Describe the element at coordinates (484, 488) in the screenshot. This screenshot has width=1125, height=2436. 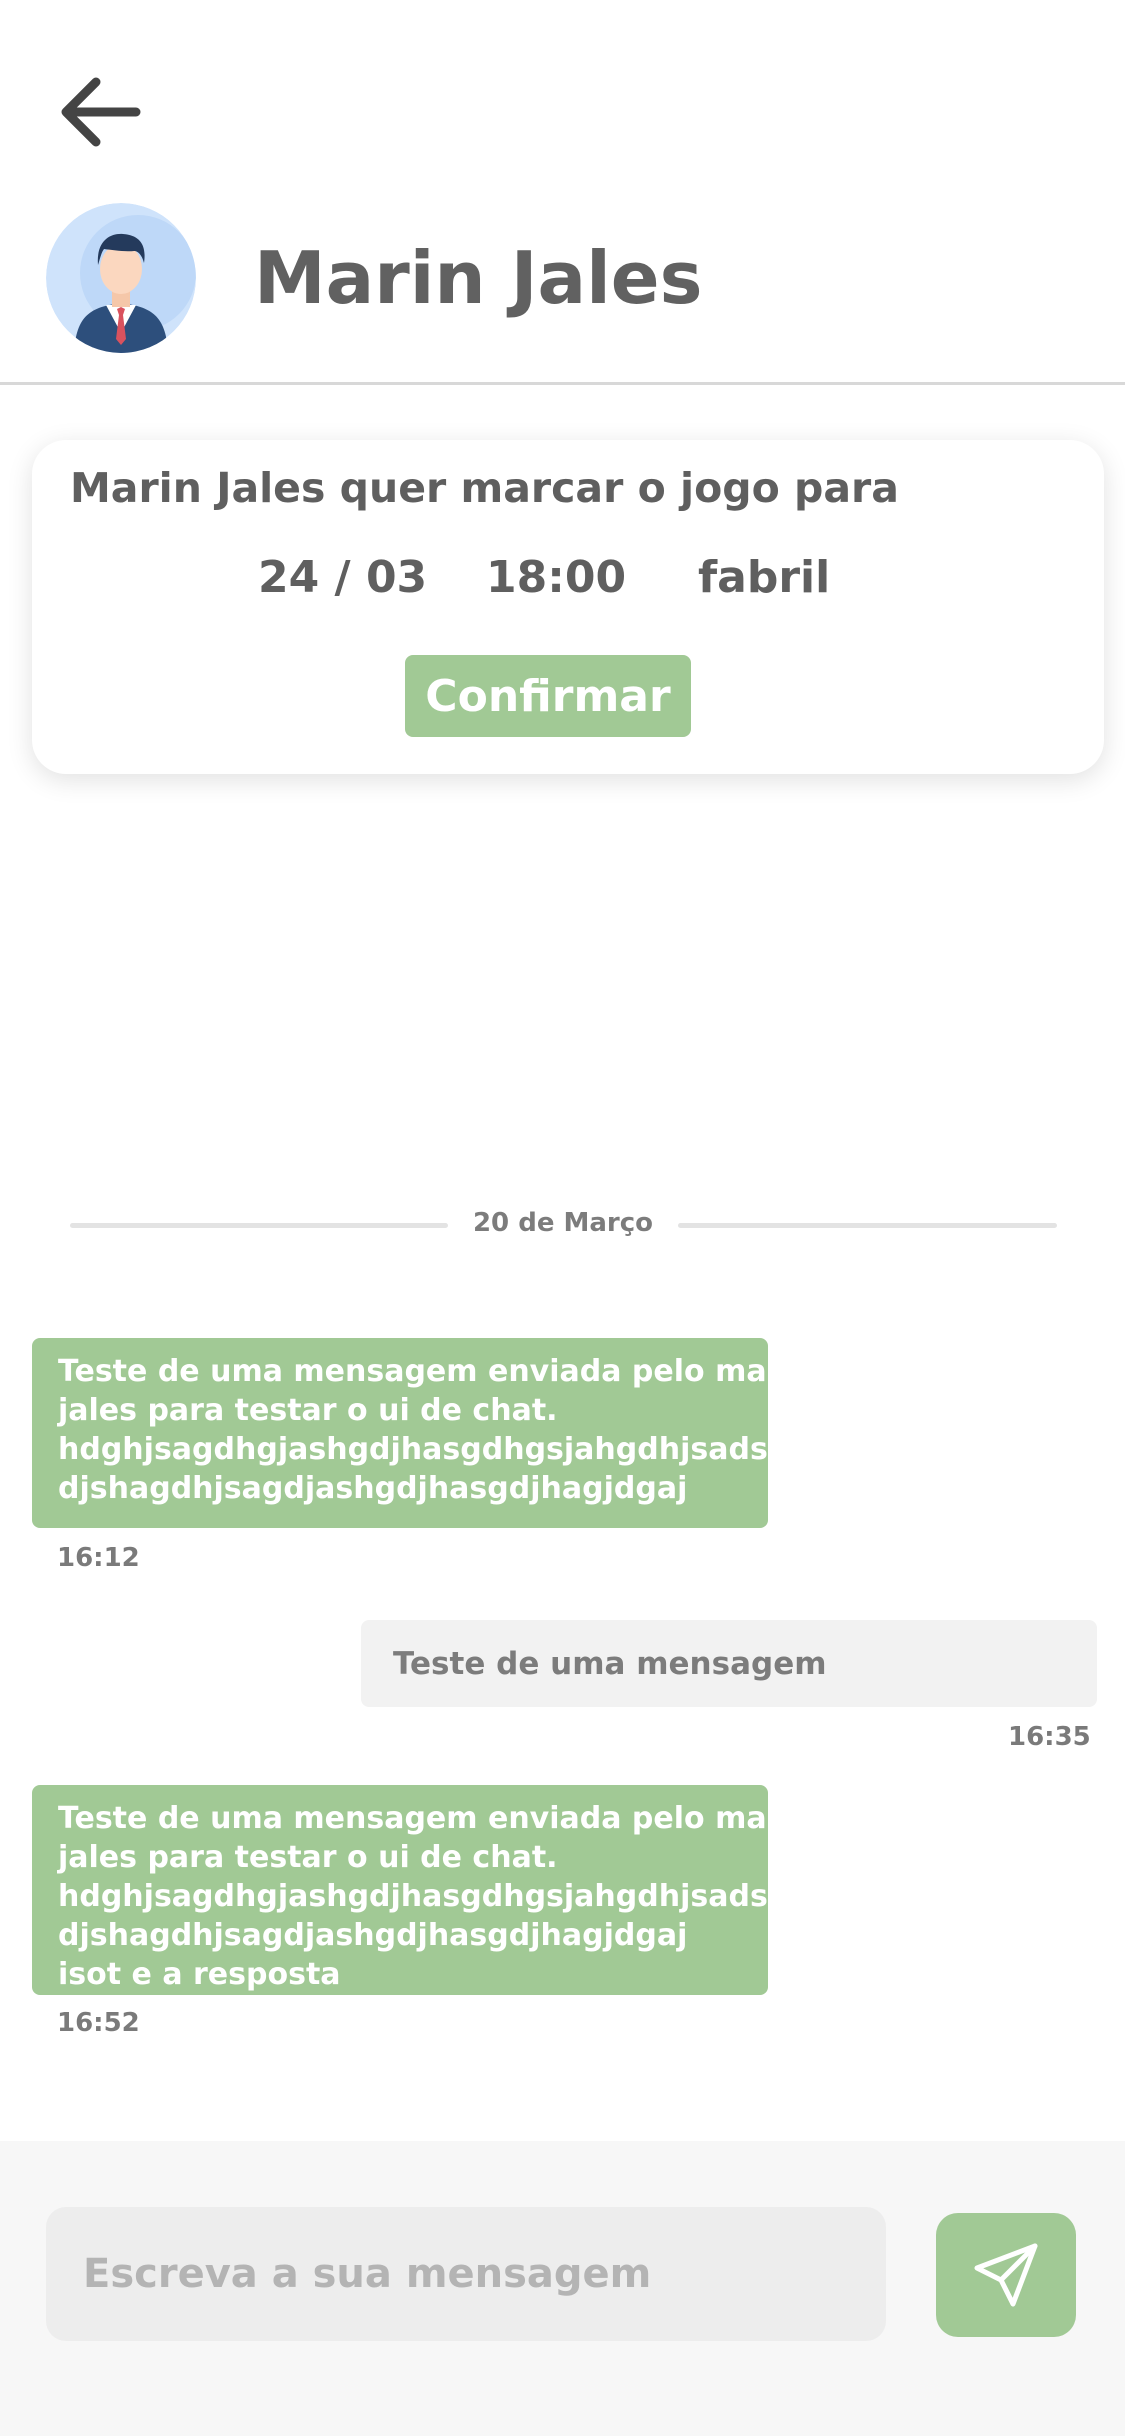
I see `invite-text: Marin Jales quer marcar o jogo para` at that location.